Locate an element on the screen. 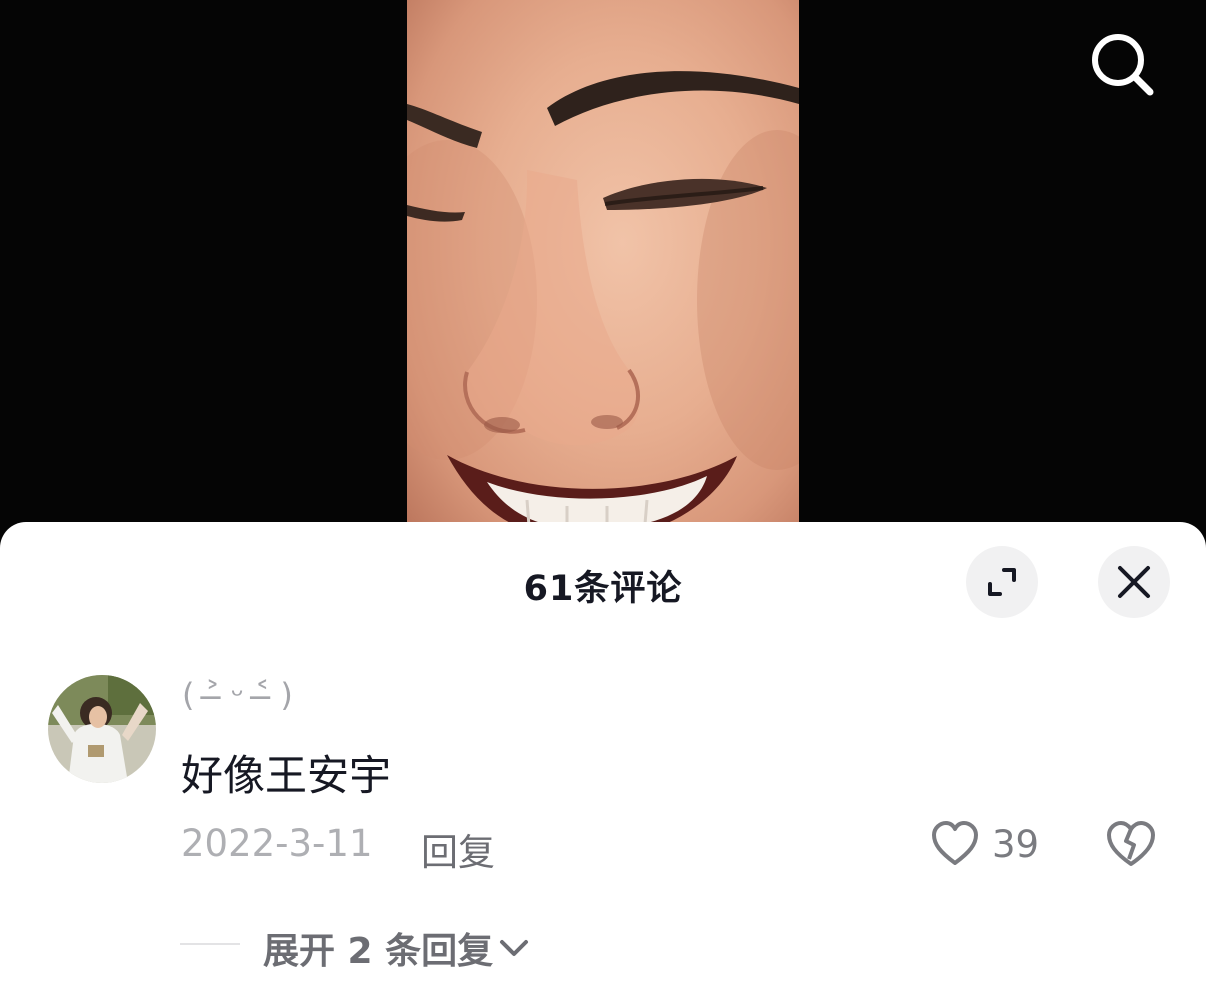 This screenshot has width=1206, height=997. expand-replies-label: 展开 2 条回复 is located at coordinates (378, 951).